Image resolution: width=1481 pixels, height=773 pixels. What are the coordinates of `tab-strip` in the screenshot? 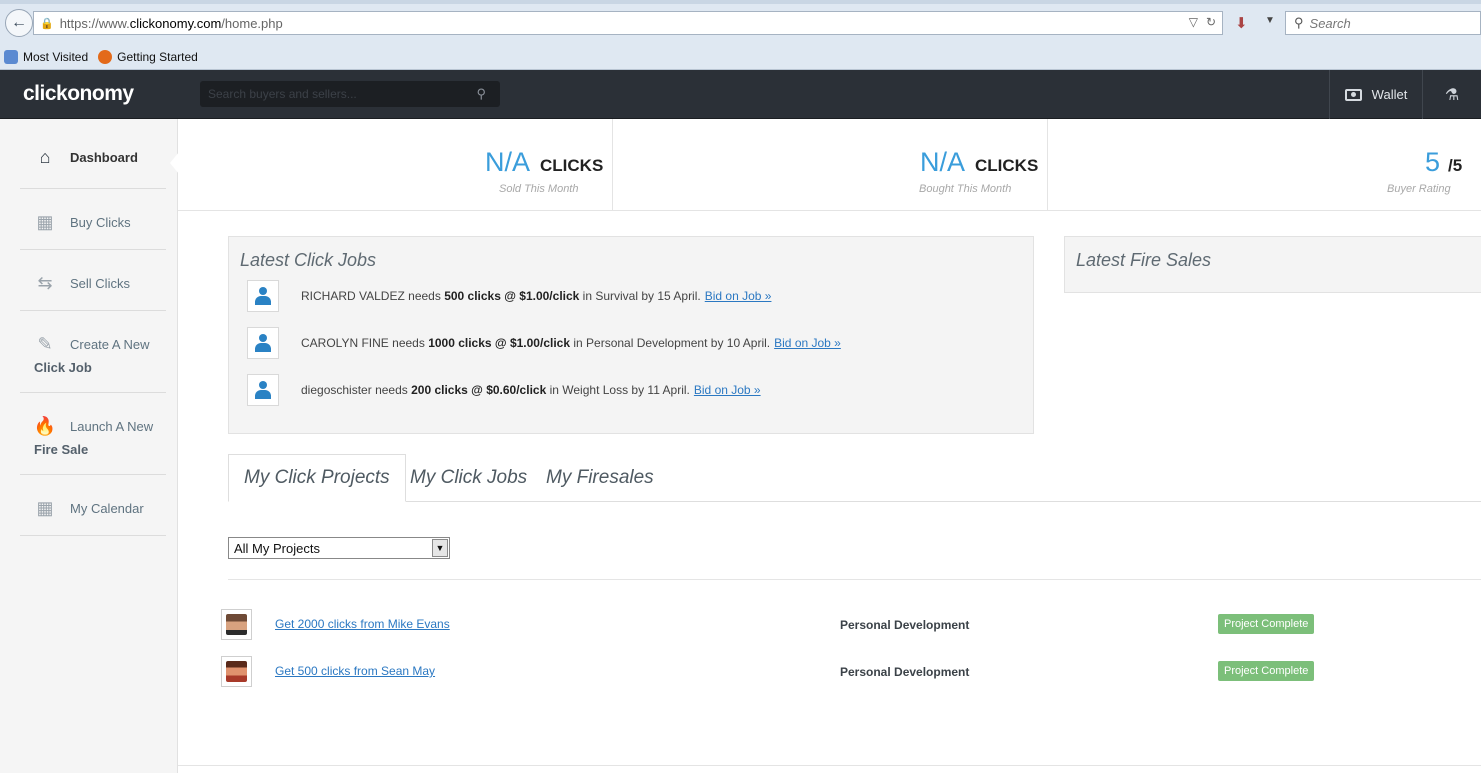 It's located at (740, 2).